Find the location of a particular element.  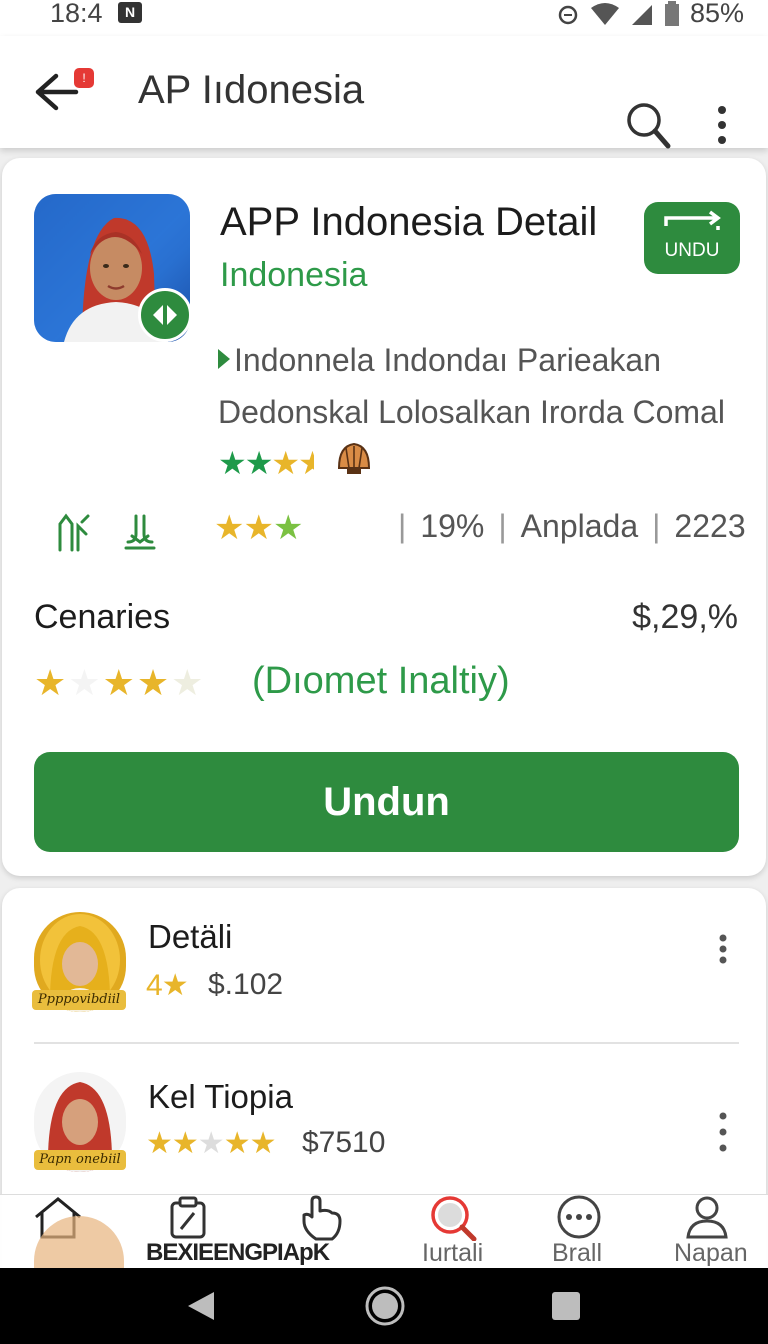

back-badge: ! is located at coordinates (84, 78).